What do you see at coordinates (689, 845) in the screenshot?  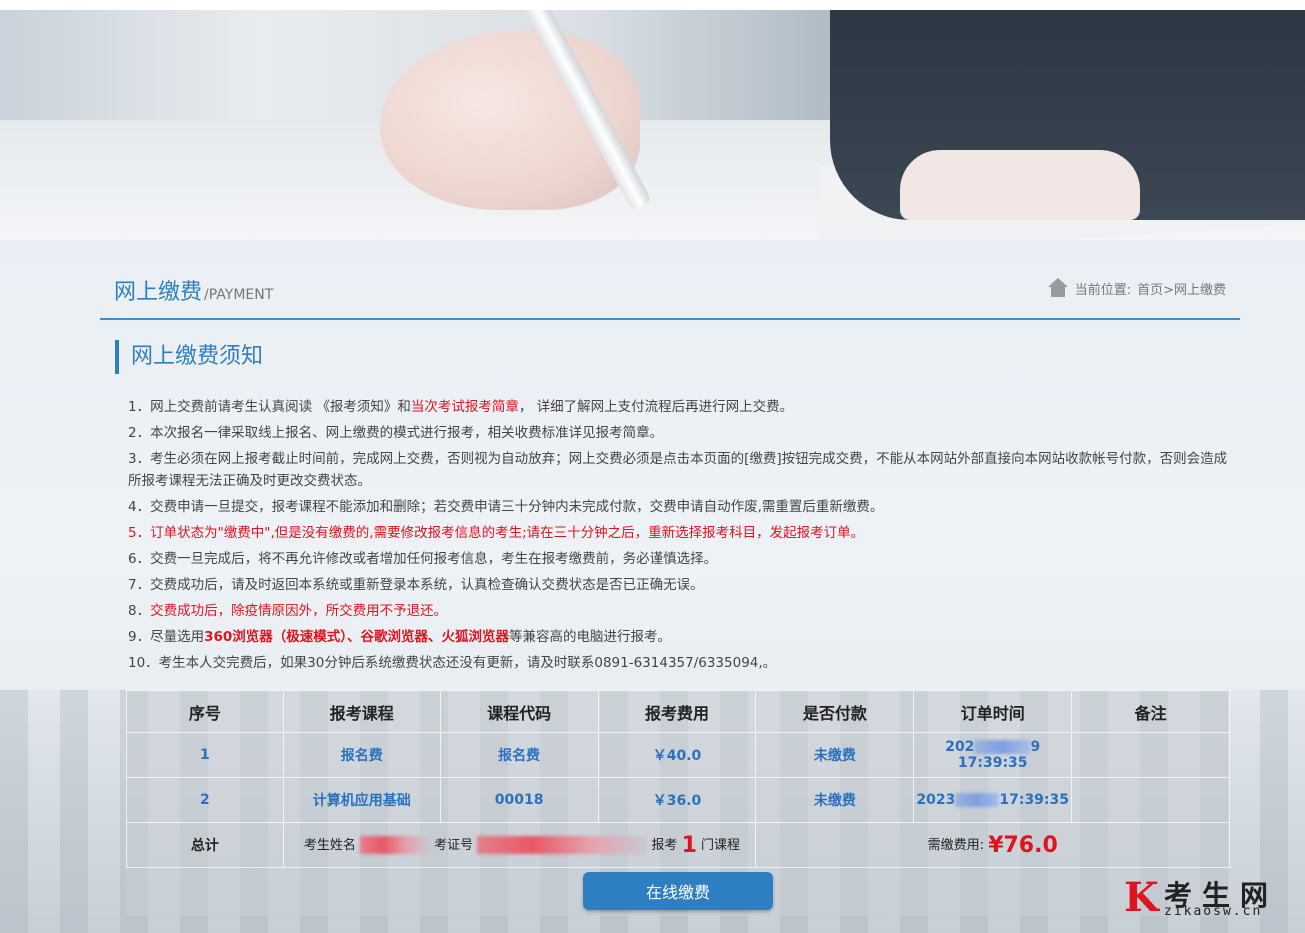 I see `course-count: 1` at bounding box center [689, 845].